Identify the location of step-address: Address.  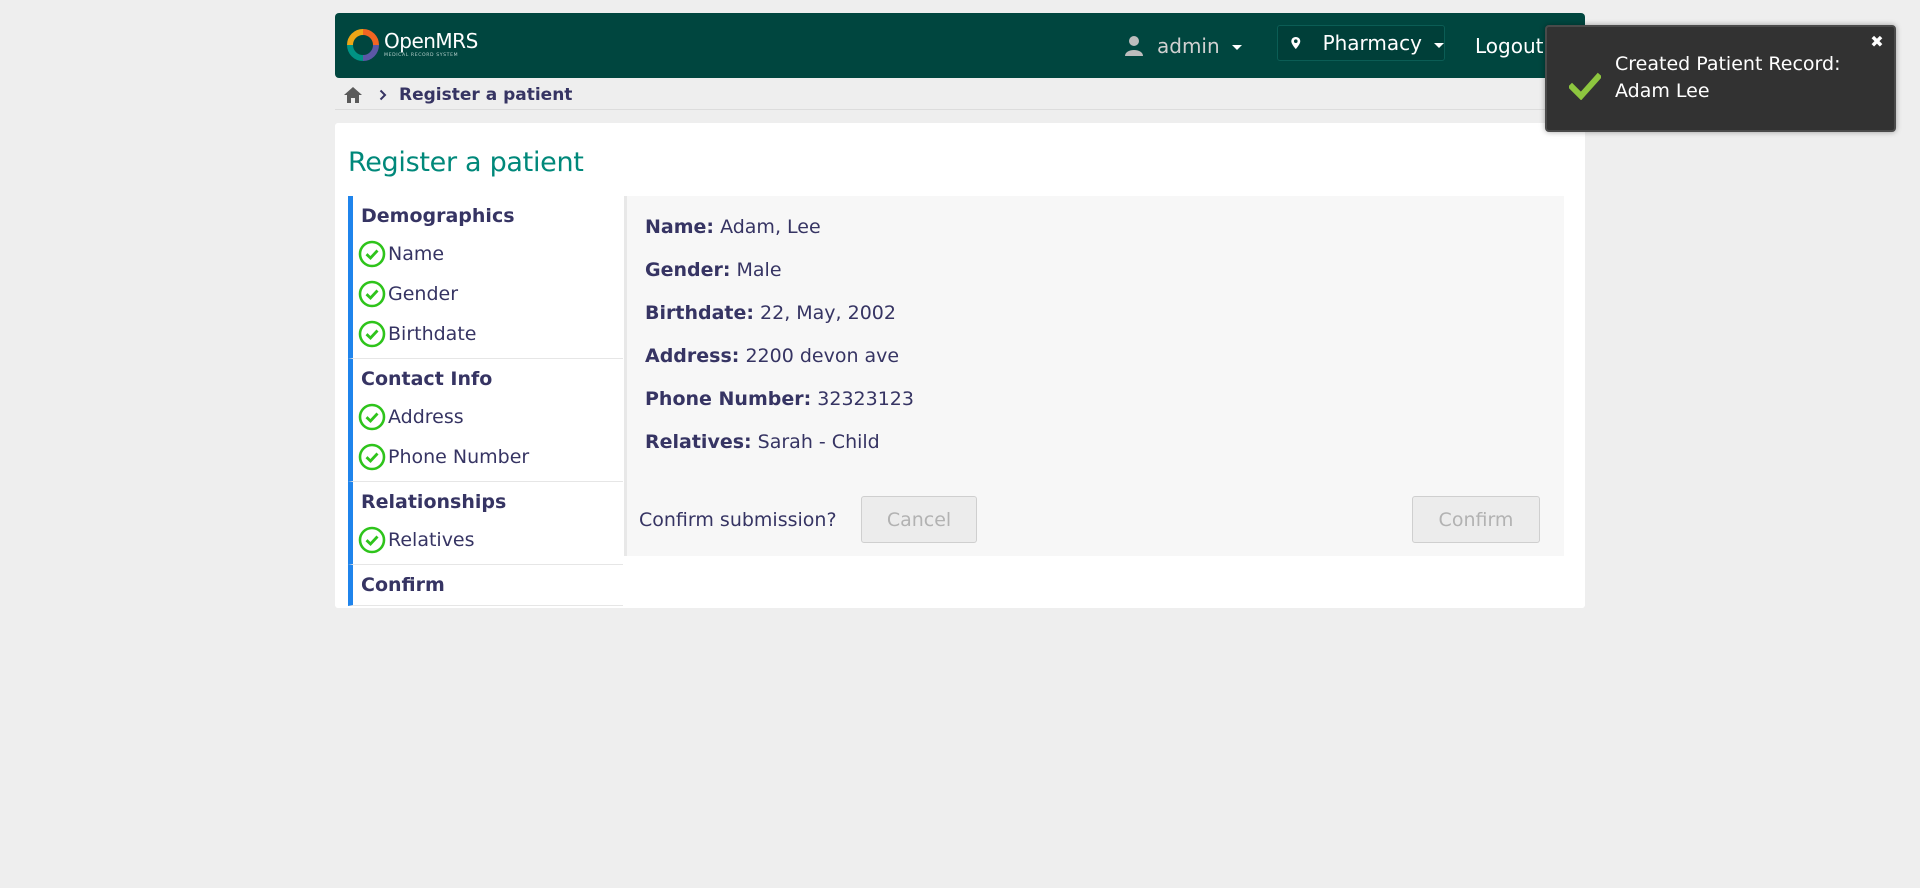
(490, 417).